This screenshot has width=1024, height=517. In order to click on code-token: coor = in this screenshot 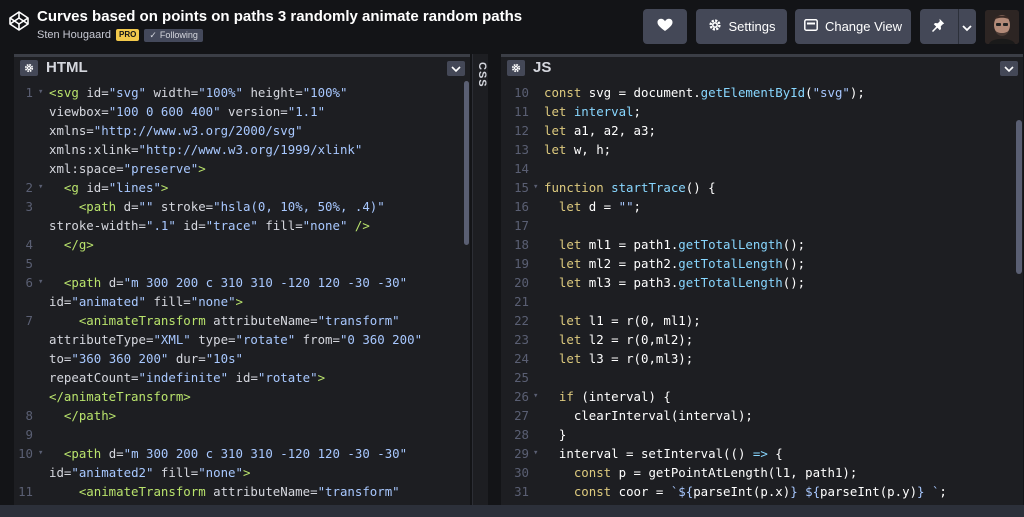, I will do `click(644, 491)`.